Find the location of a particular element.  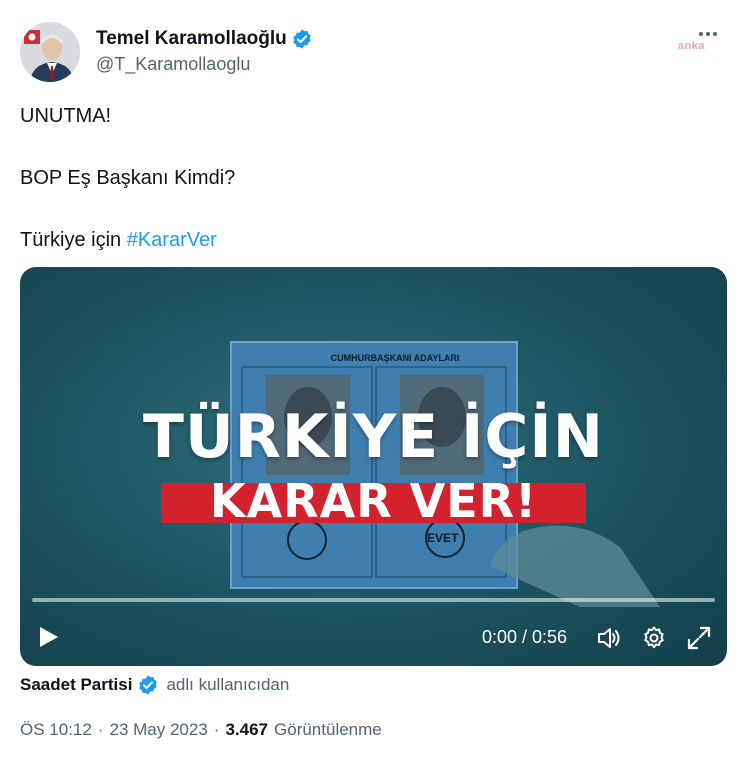

tweet-line-hashtag: Türkiye için #KararVer is located at coordinates (376, 240).